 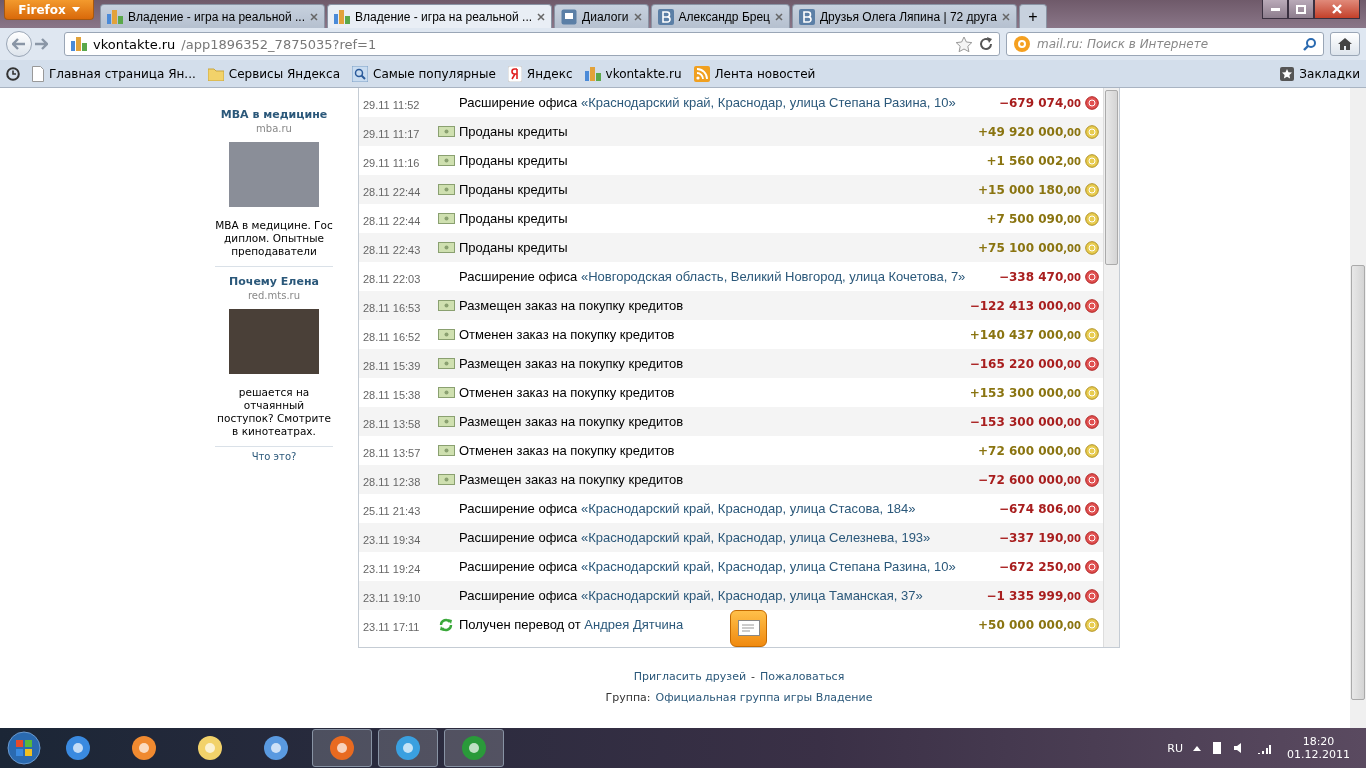 I want to click on device-icon, so click(x=1217, y=748).